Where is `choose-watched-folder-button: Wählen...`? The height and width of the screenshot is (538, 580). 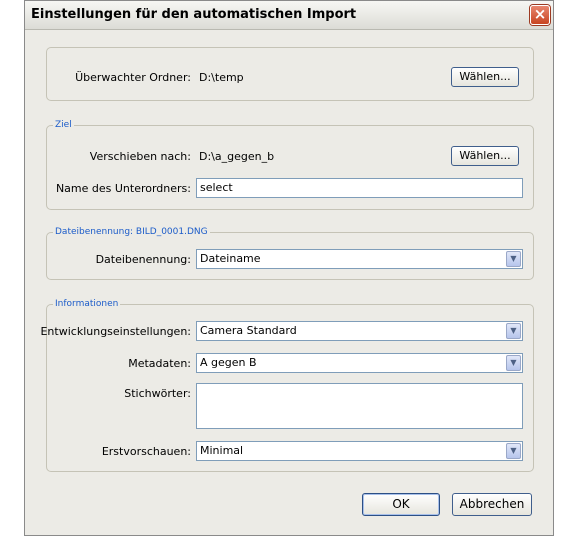
choose-watched-folder-button: Wählen... is located at coordinates (485, 77).